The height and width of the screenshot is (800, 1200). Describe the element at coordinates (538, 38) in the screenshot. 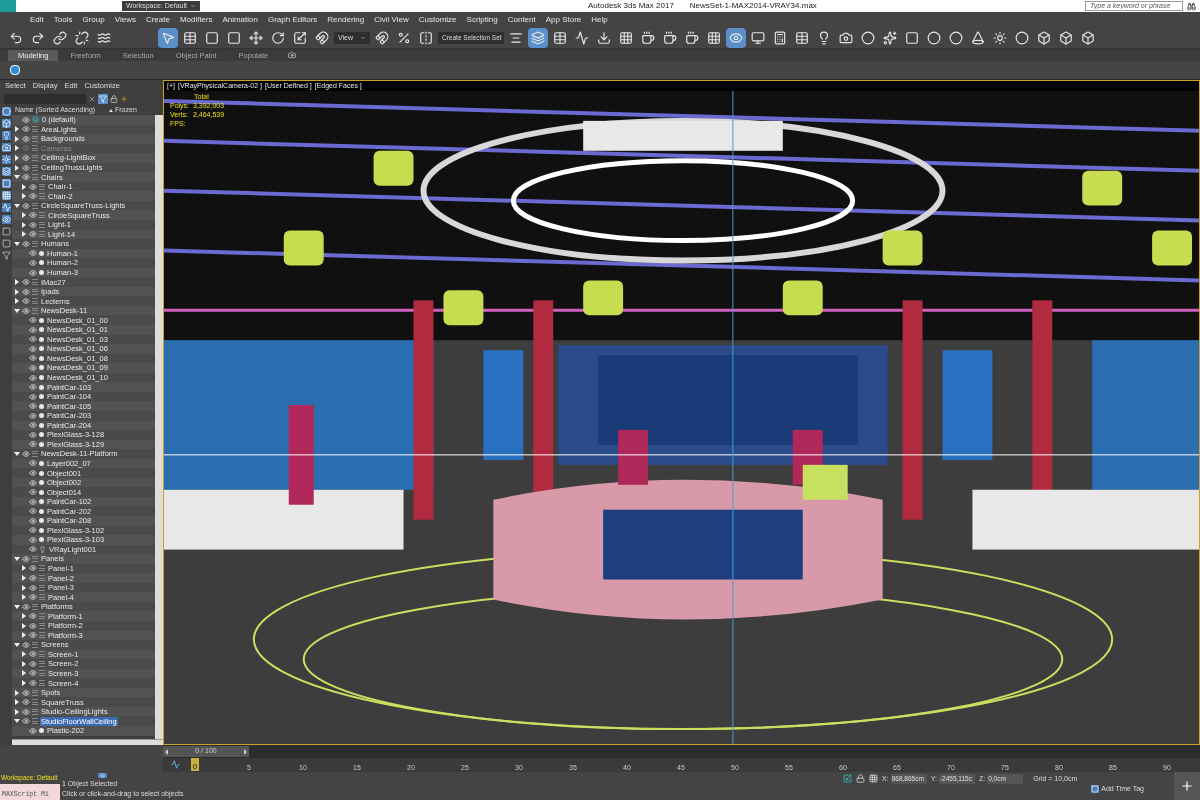

I see `layers-icon` at that location.